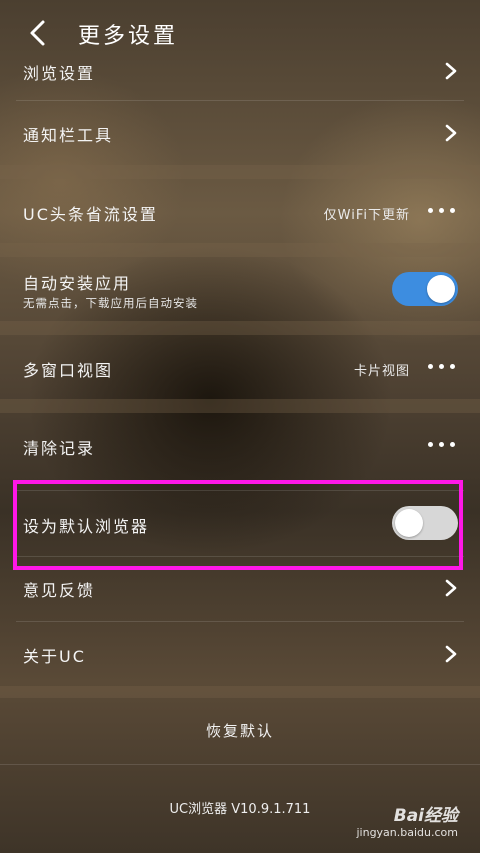 The image size is (480, 853). I want to click on settings-item-value: 卡片视图, so click(381, 371).